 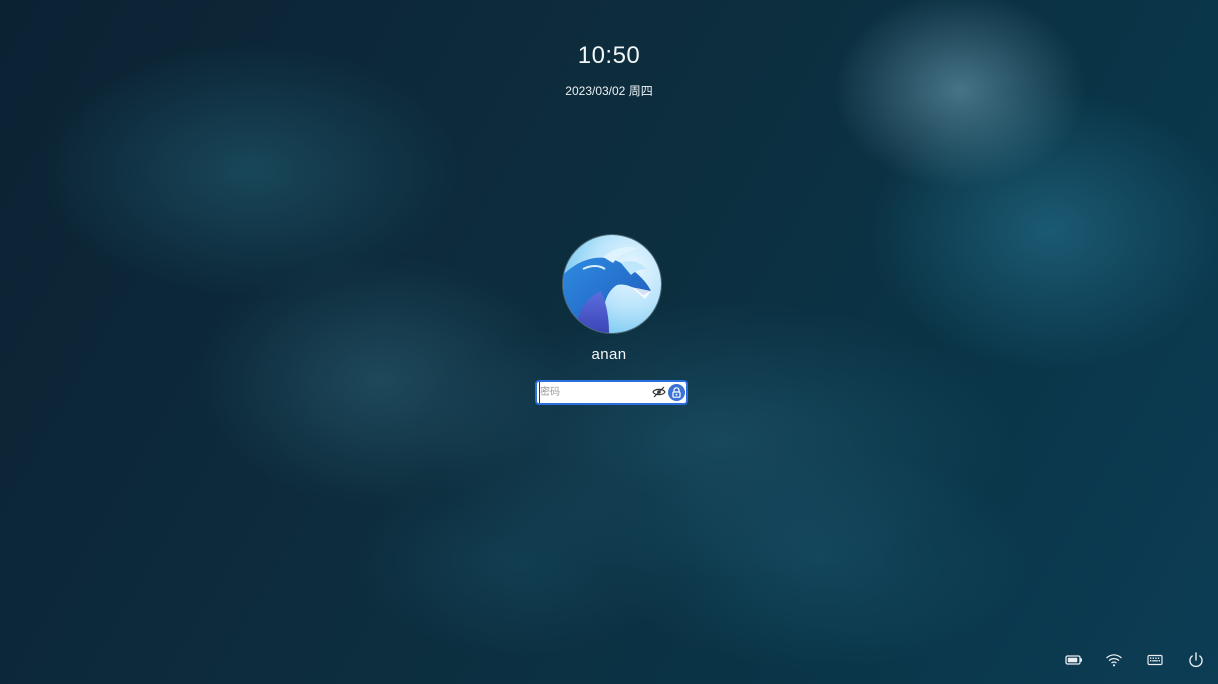 I want to click on unlock-button, so click(x=676, y=392).